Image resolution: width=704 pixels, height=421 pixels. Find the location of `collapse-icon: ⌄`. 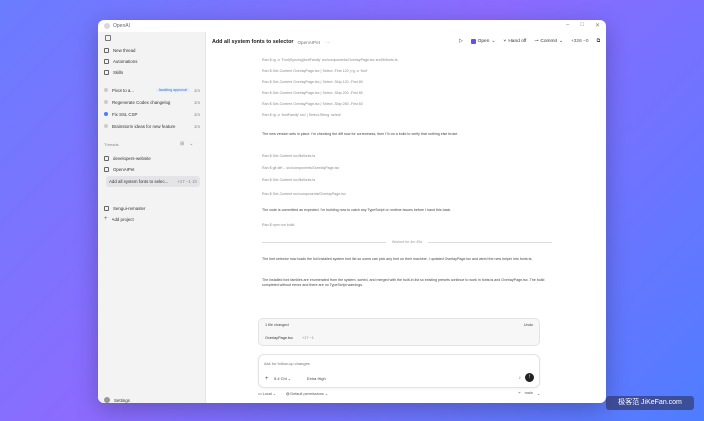

collapse-icon: ⌄ is located at coordinates (191, 144).